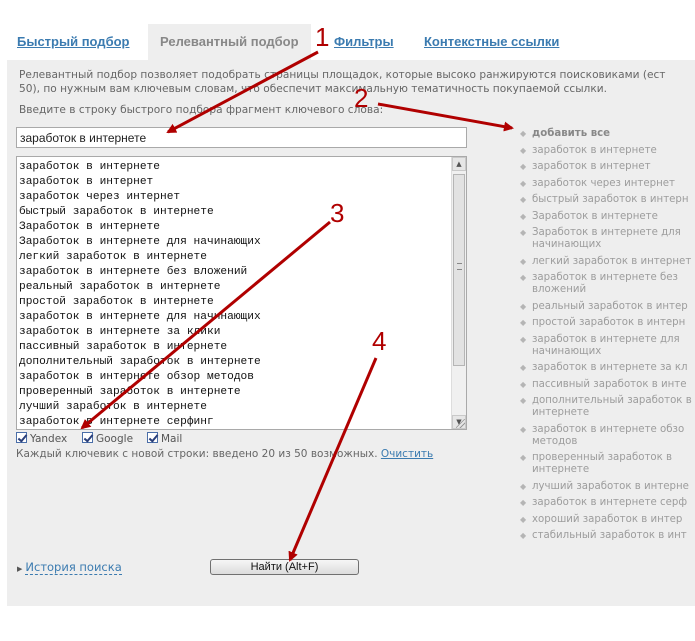 This screenshot has height=641, width=695. What do you see at coordinates (606, 134) in the screenshot?
I see `add-all-link: ◆ добавить все` at bounding box center [606, 134].